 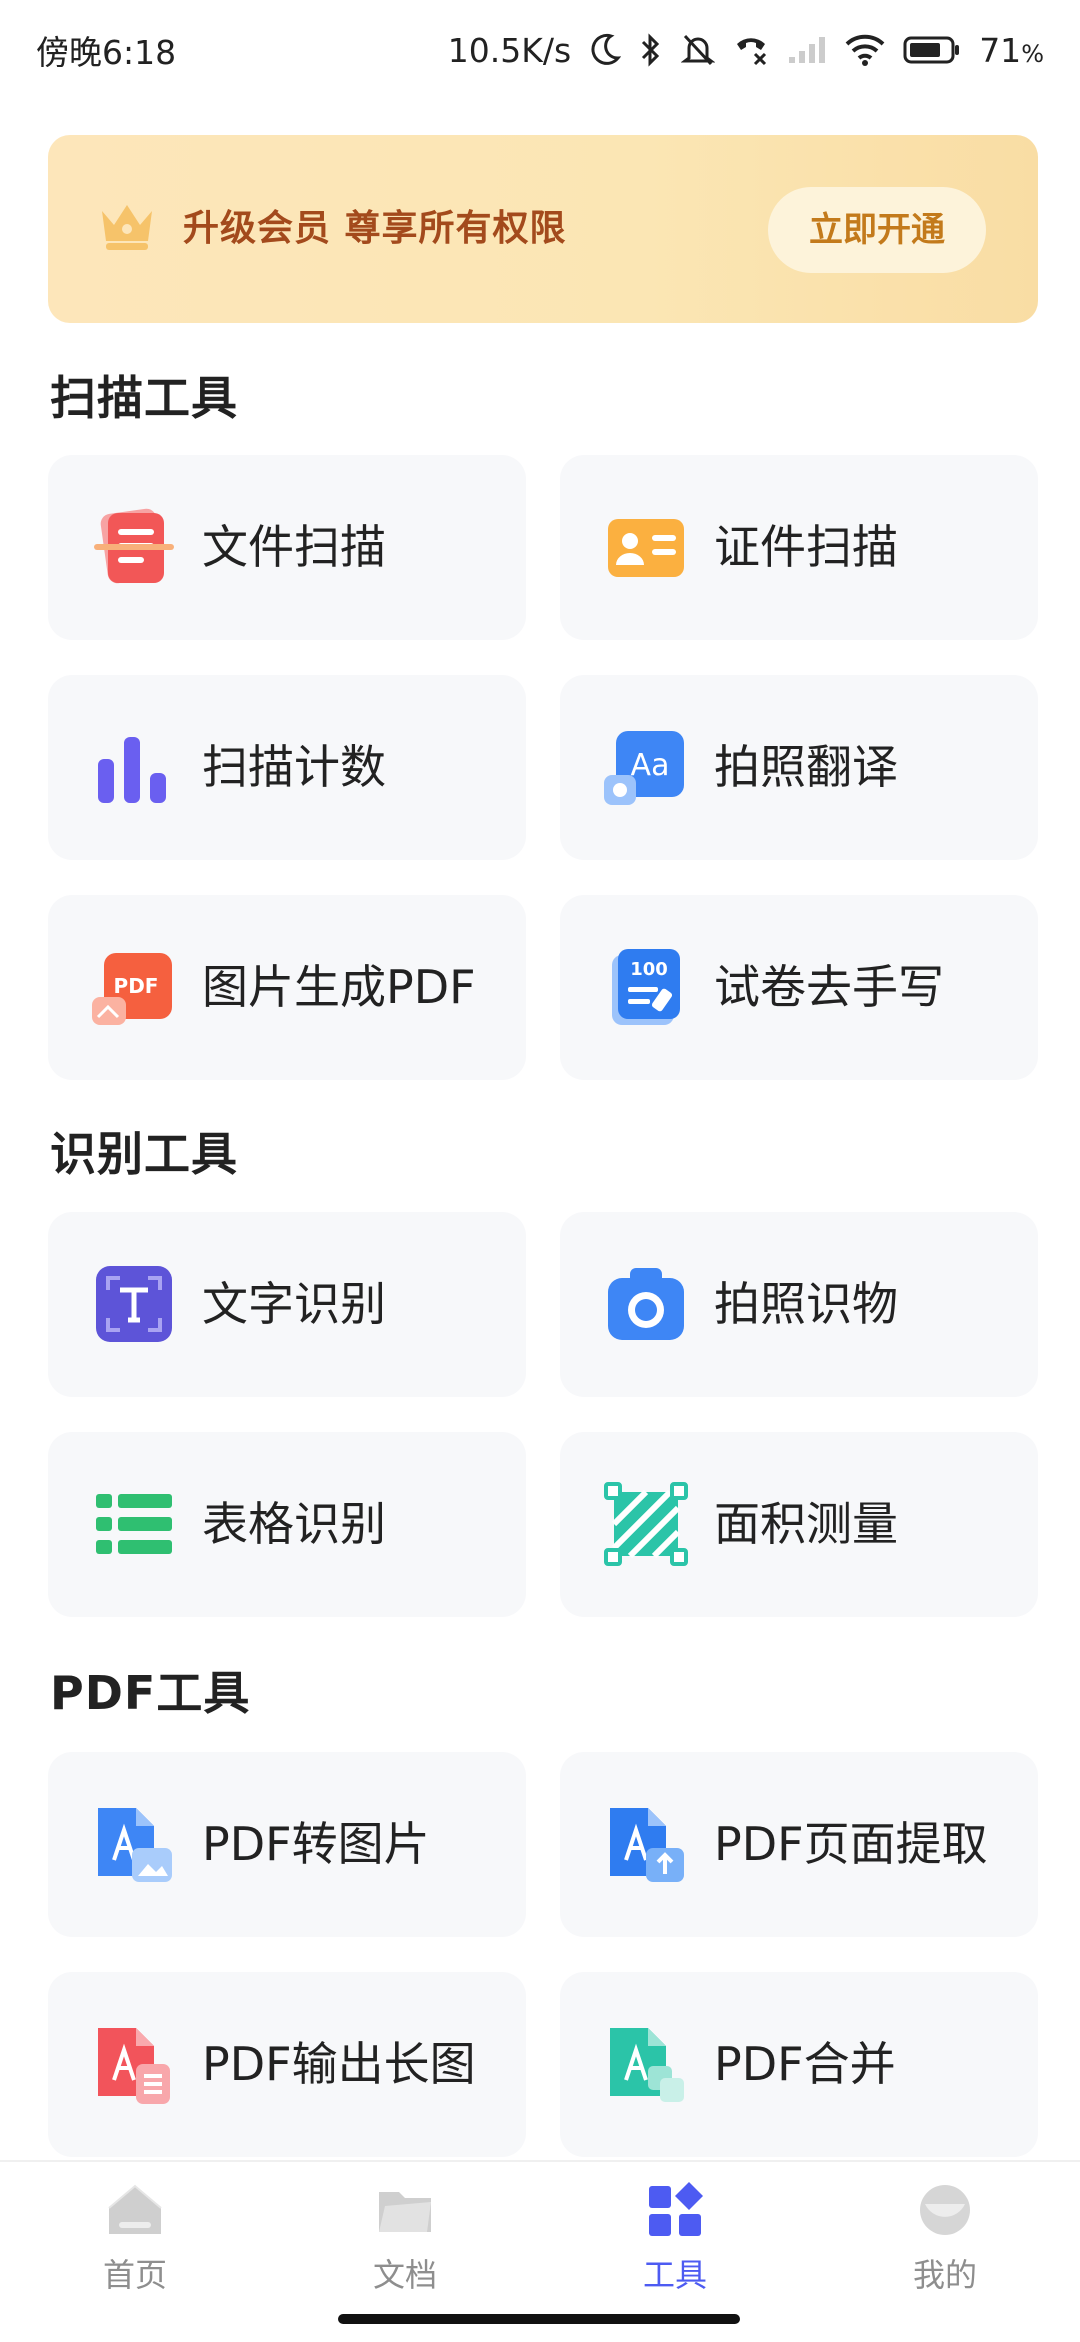 I want to click on text-recognition-icon, so click(x=134, y=1304).